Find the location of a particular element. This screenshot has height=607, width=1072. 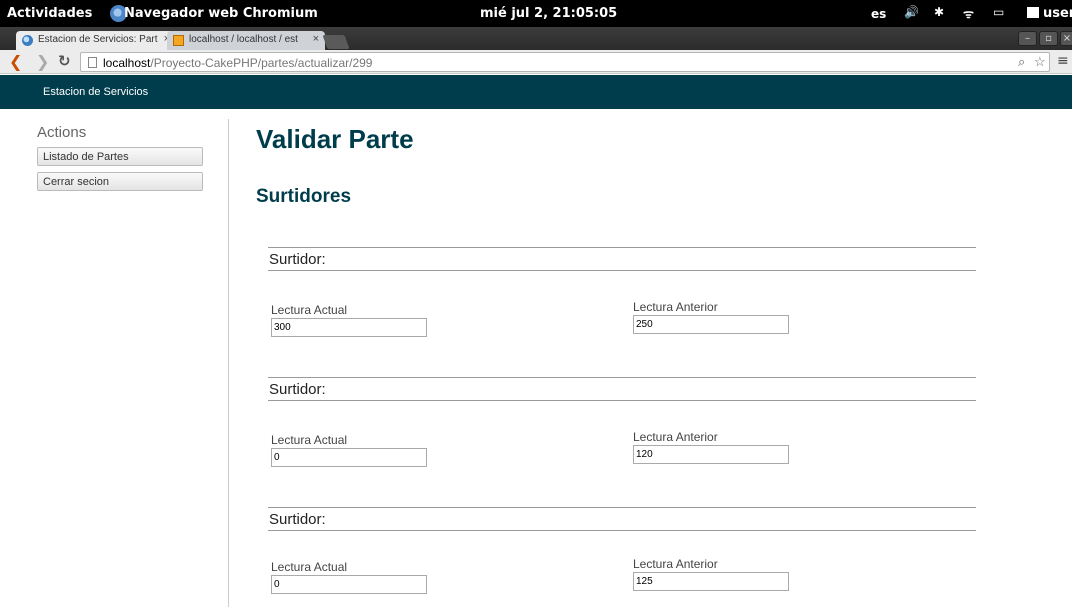

forward-button: ❯ is located at coordinates (42, 61).